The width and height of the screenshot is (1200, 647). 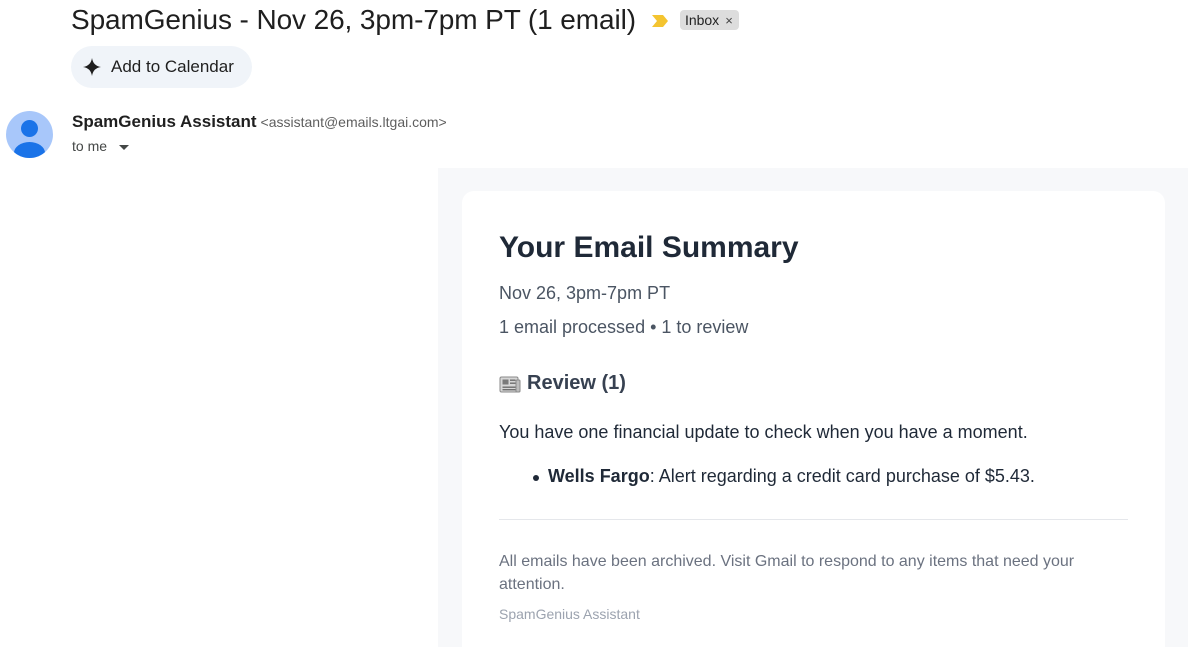 I want to click on remove-label-button: ×, so click(x=729, y=20).